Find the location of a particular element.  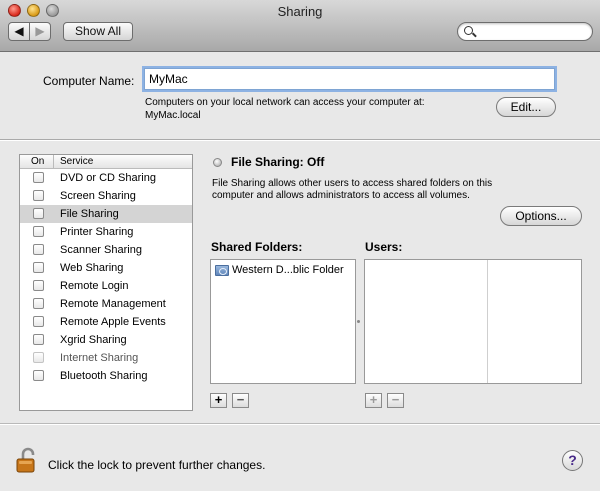

search-field is located at coordinates (525, 31).